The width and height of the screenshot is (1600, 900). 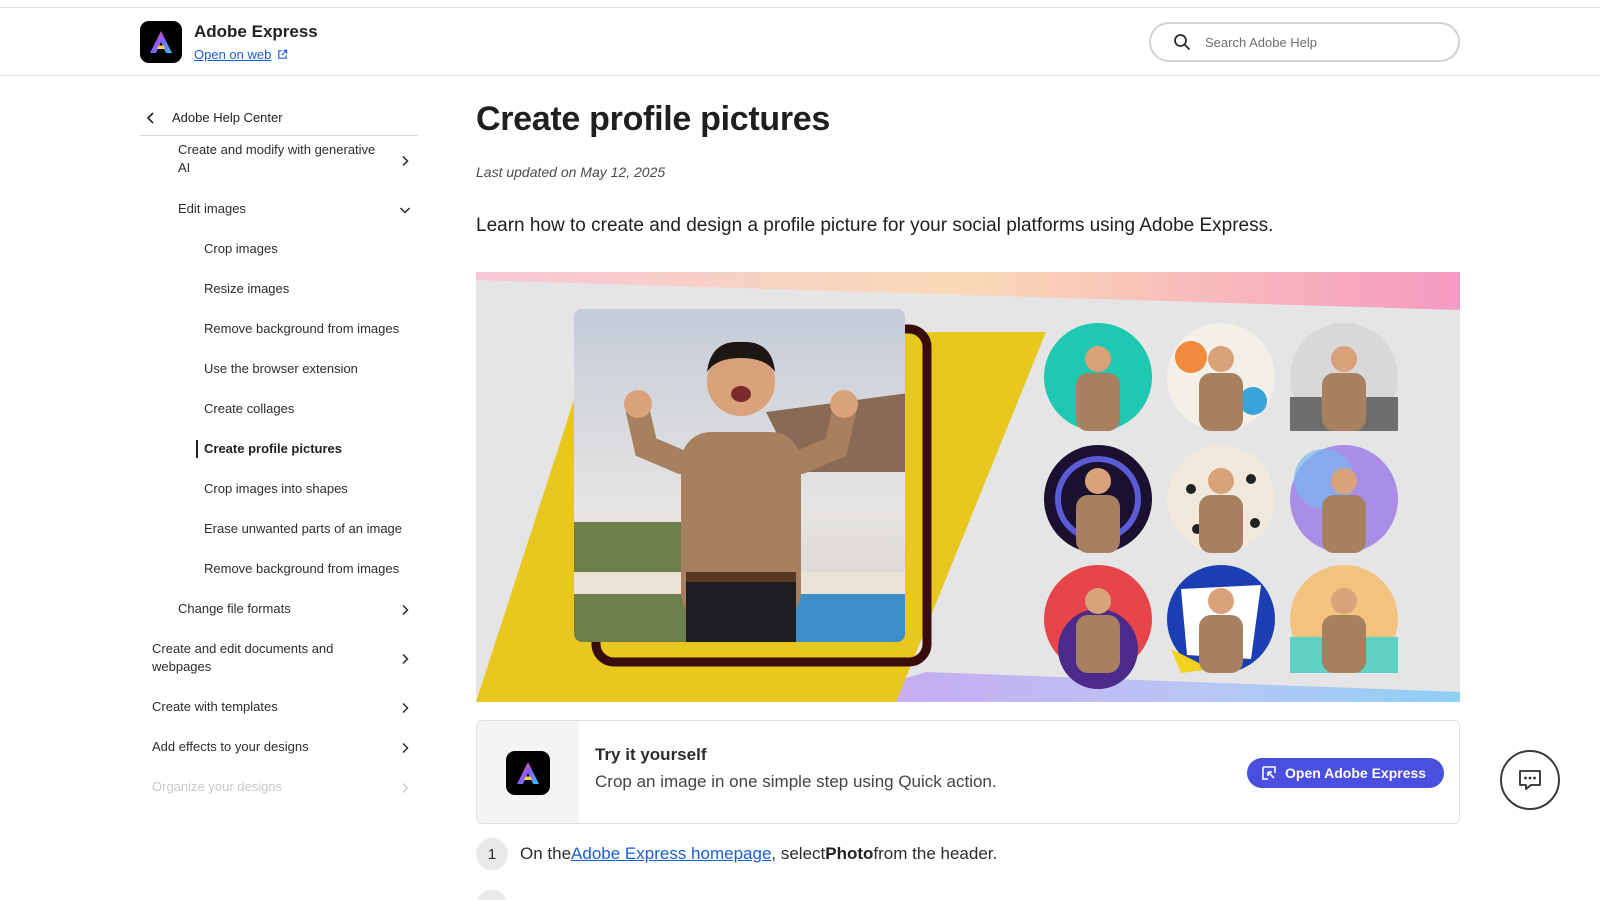 What do you see at coordinates (277, 149) in the screenshot?
I see `sidebar-item-label: Create and modify with generative` at bounding box center [277, 149].